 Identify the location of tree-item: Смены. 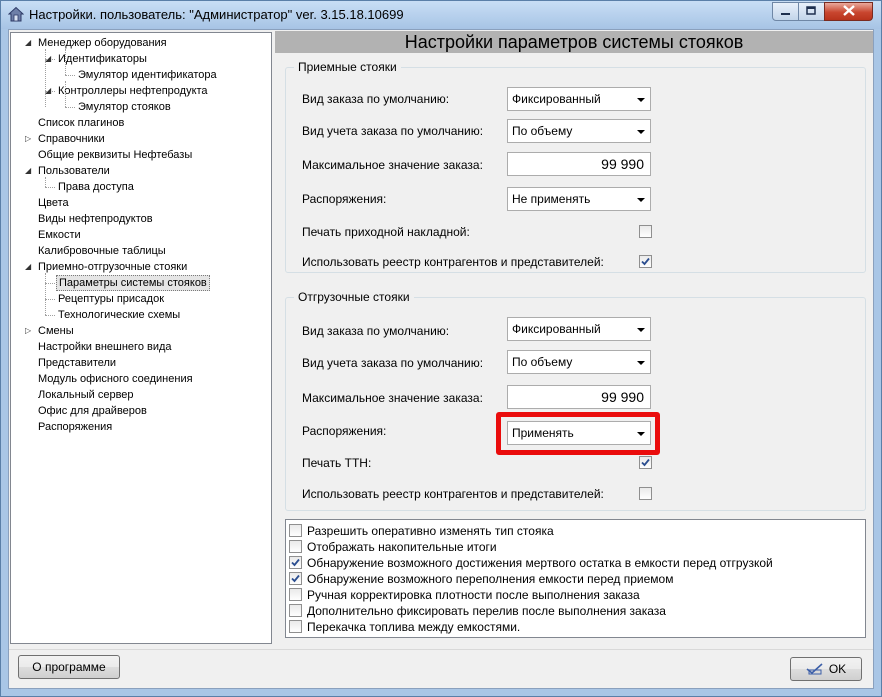
(56, 331).